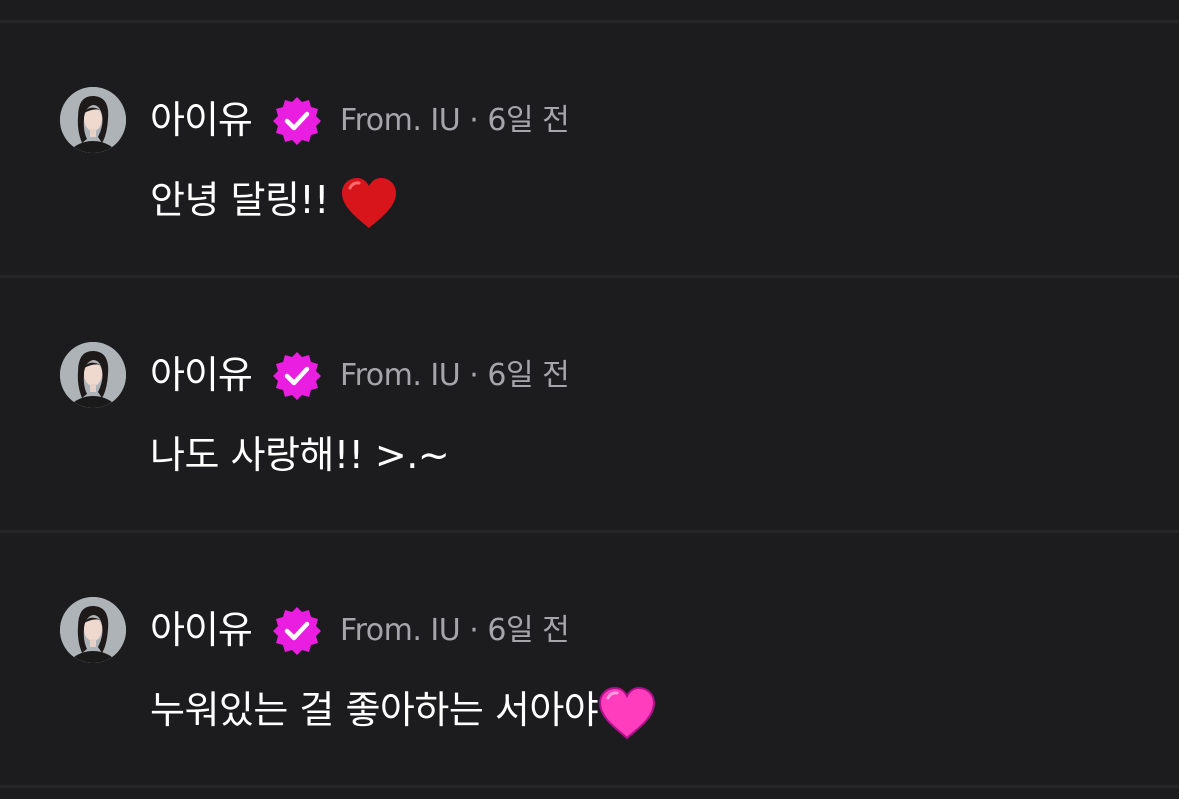  I want to click on message-text: 안녕 달링!!, so click(274, 201).